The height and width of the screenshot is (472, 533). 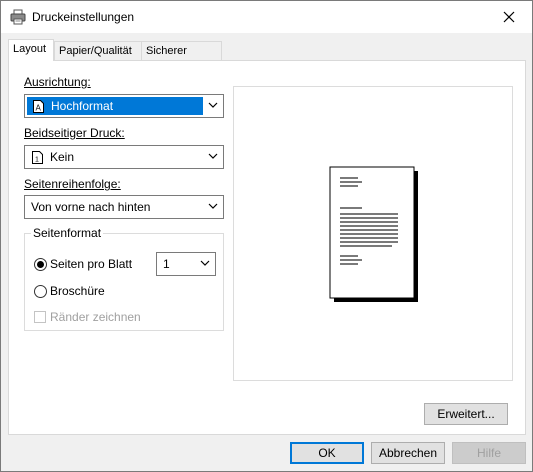 I want to click on cancel-button: Abbrechen, so click(x=408, y=453).